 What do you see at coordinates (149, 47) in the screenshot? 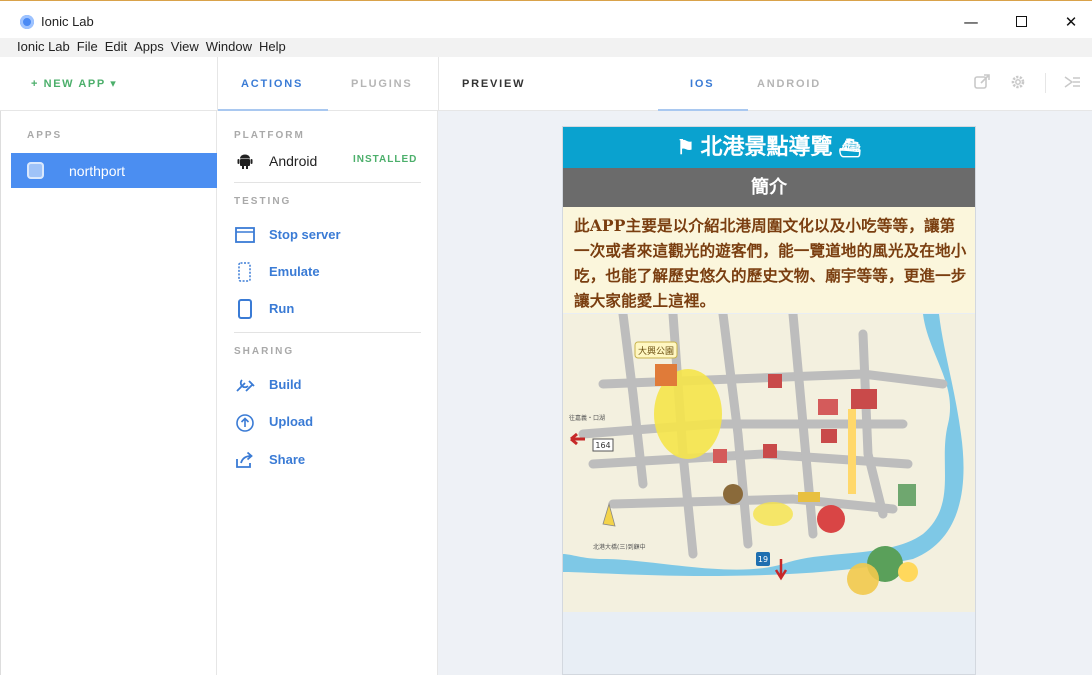
I see `menu-apps: Apps` at bounding box center [149, 47].